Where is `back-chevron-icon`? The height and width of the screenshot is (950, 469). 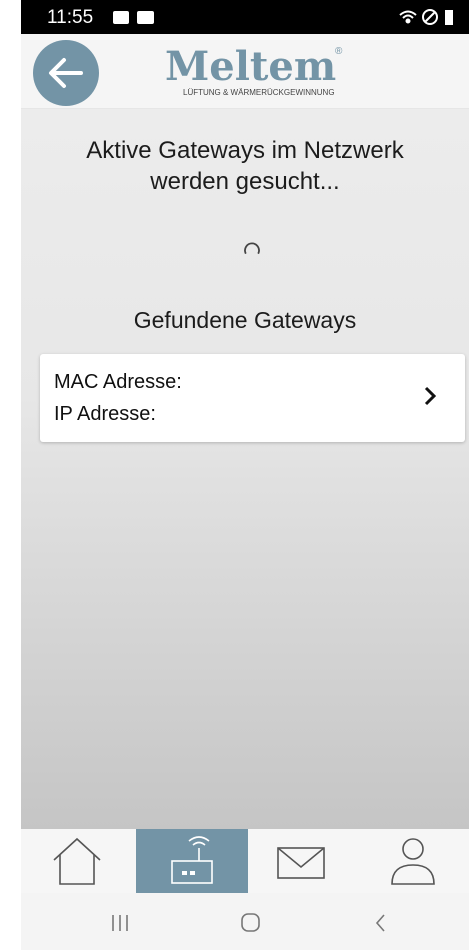
back-chevron-icon is located at coordinates (380, 923).